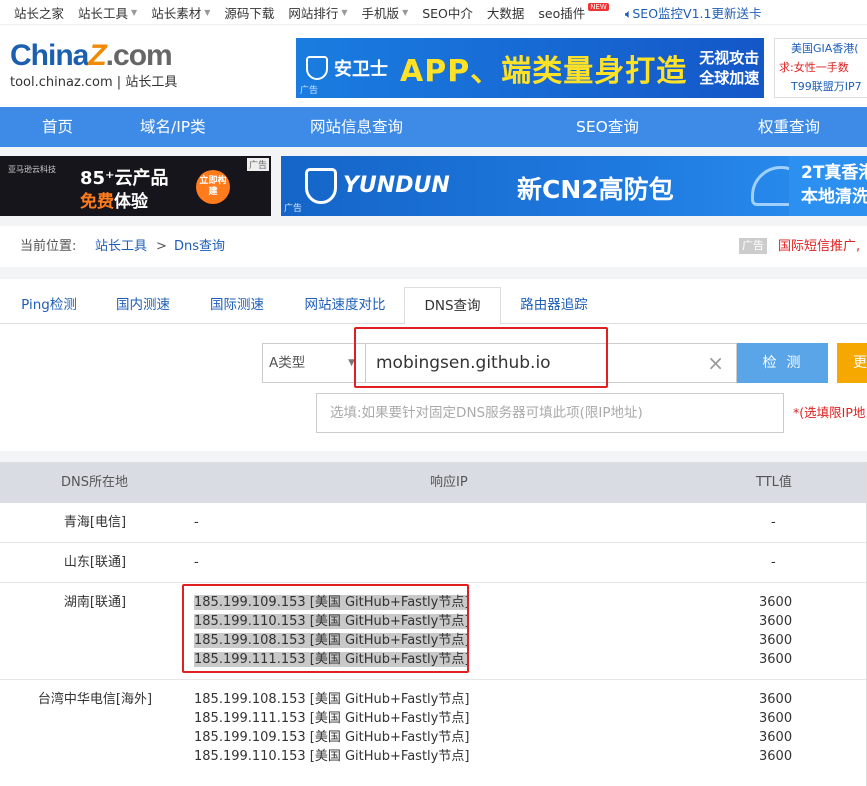 The width and height of the screenshot is (867, 786). What do you see at coordinates (249, 12) in the screenshot?
I see `topbar-item-source: 源码下载` at bounding box center [249, 12].